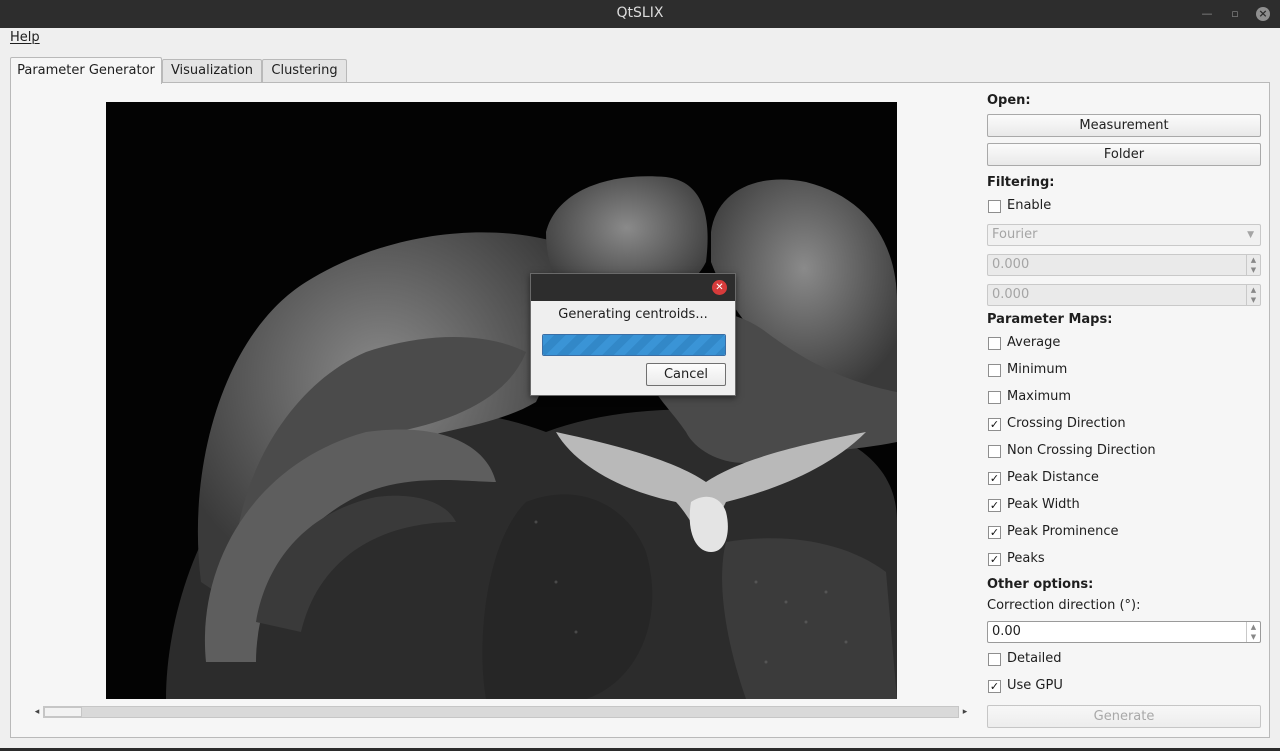 Image resolution: width=1280 pixels, height=751 pixels. I want to click on scrollbar-thumb, so click(63, 712).